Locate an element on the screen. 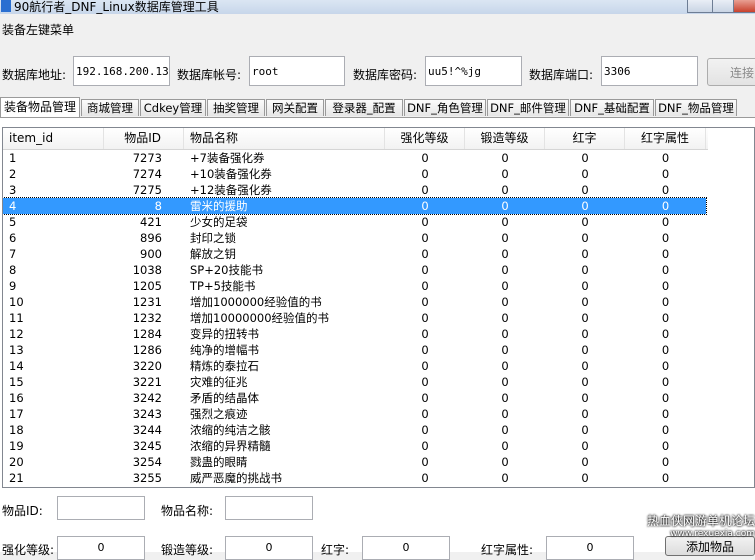  table-row: 5 421 少女的足袋 0 0 0 0 is located at coordinates (354, 222).